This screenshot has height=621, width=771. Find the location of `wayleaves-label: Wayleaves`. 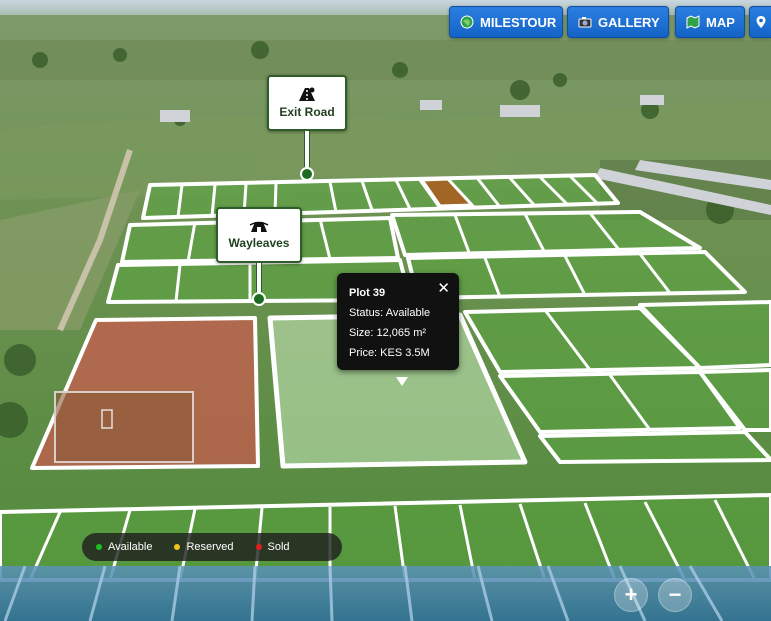

wayleaves-label: Wayleaves is located at coordinates (259, 243).